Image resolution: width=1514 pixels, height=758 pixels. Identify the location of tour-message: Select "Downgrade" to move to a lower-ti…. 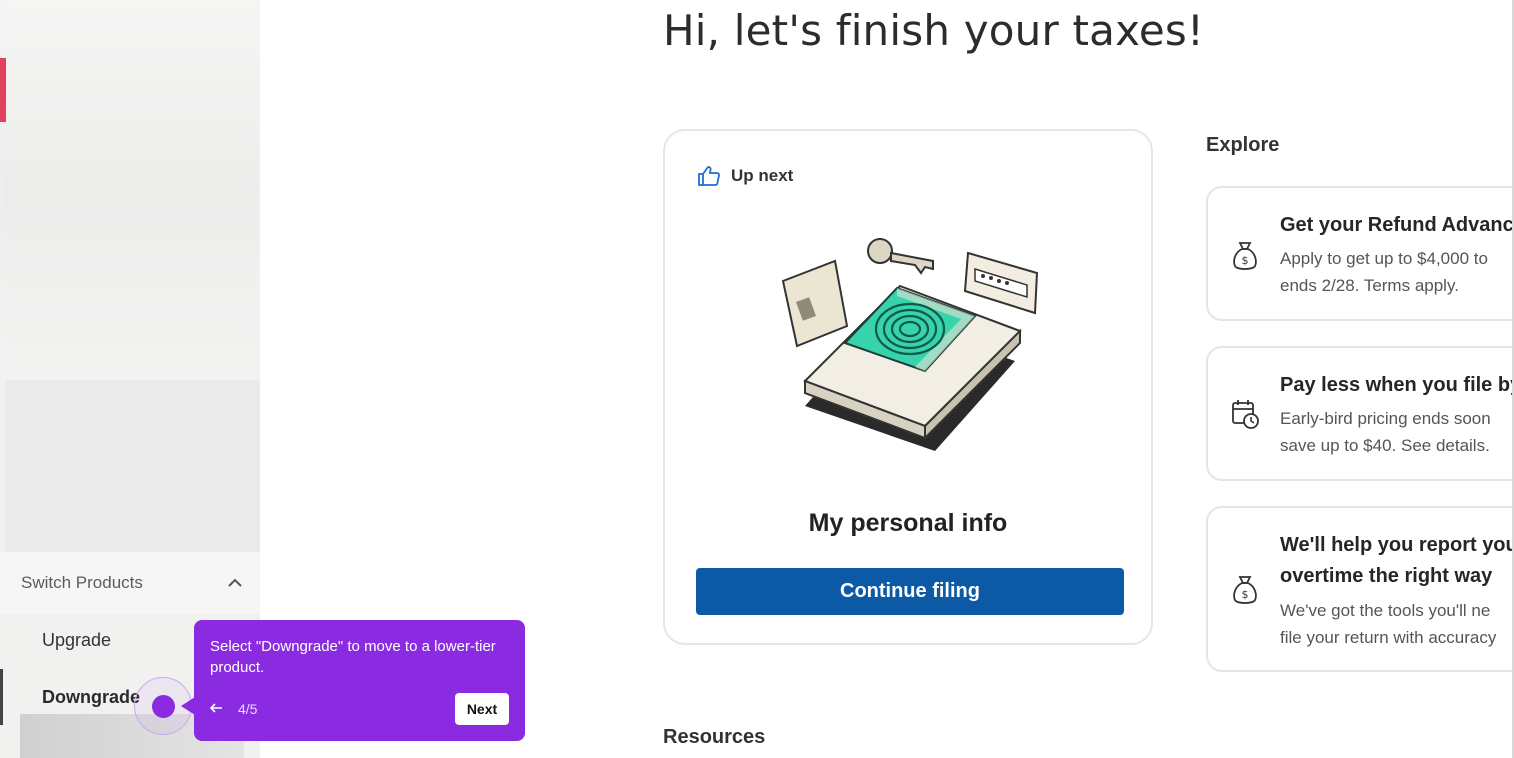
(353, 657).